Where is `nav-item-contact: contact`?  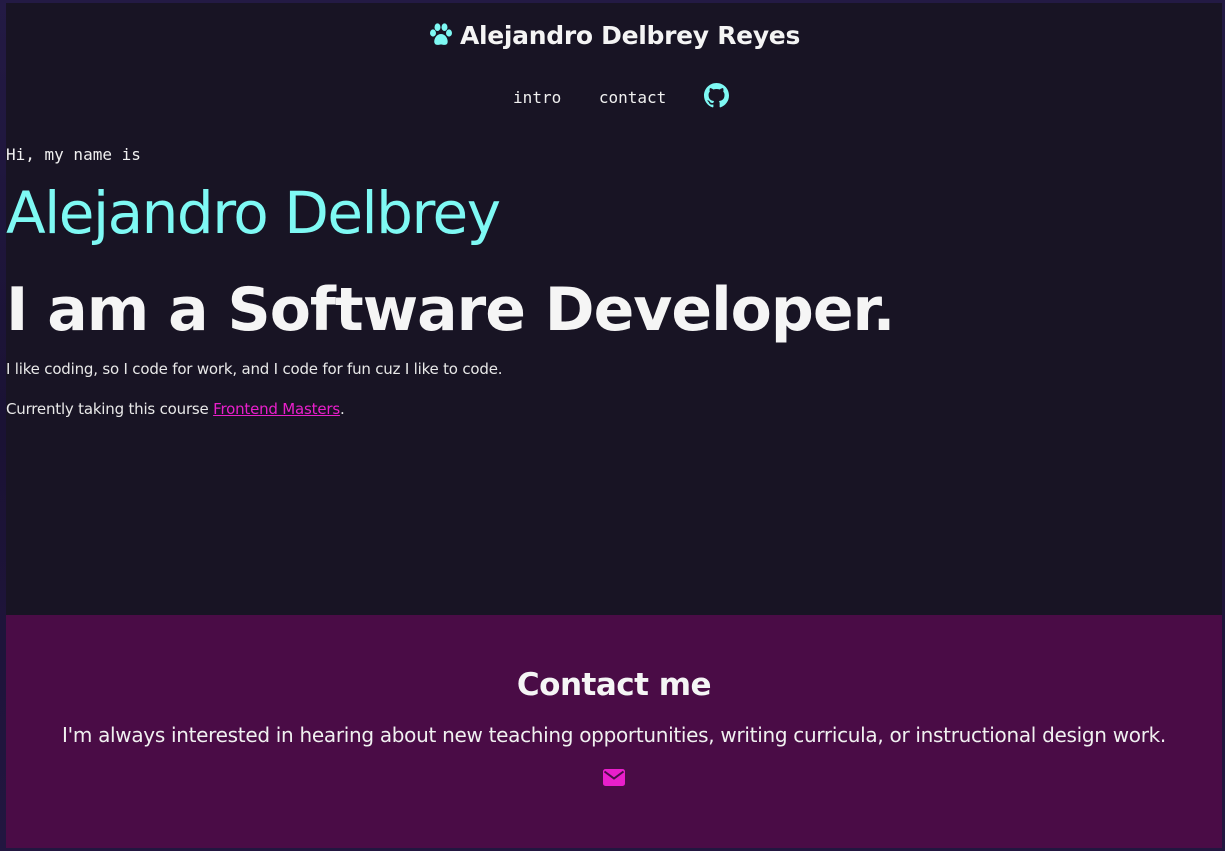 nav-item-contact: contact is located at coordinates (632, 97).